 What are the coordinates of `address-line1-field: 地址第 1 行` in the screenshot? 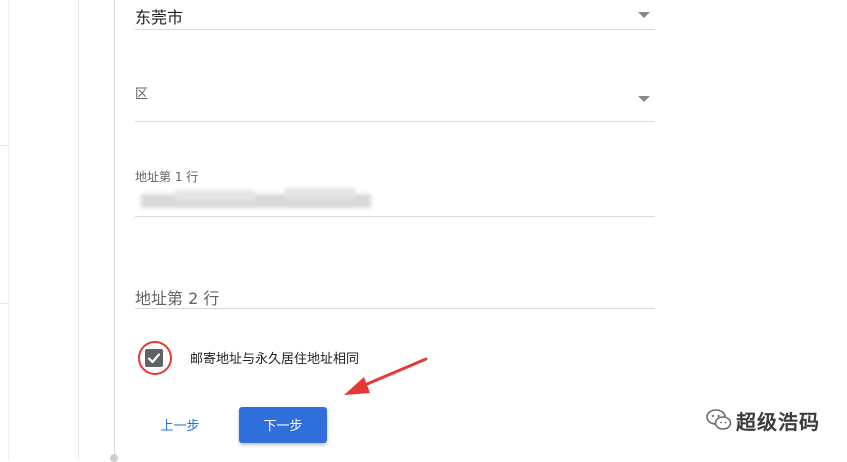 It's located at (395, 191).